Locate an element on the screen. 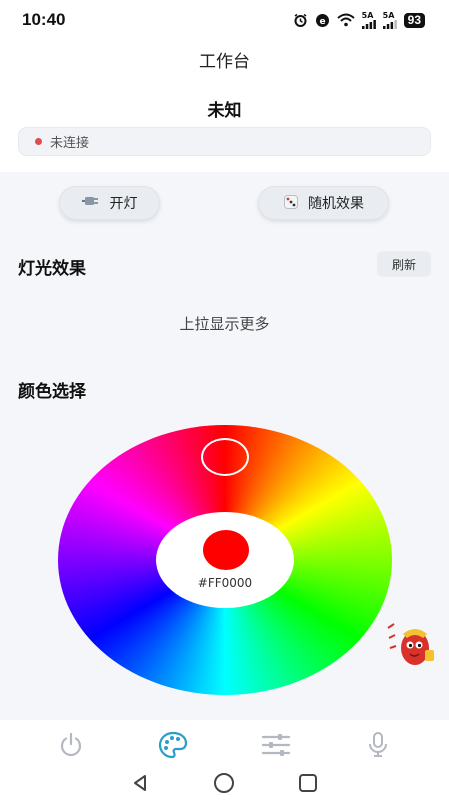  plug-icon is located at coordinates (91, 203).